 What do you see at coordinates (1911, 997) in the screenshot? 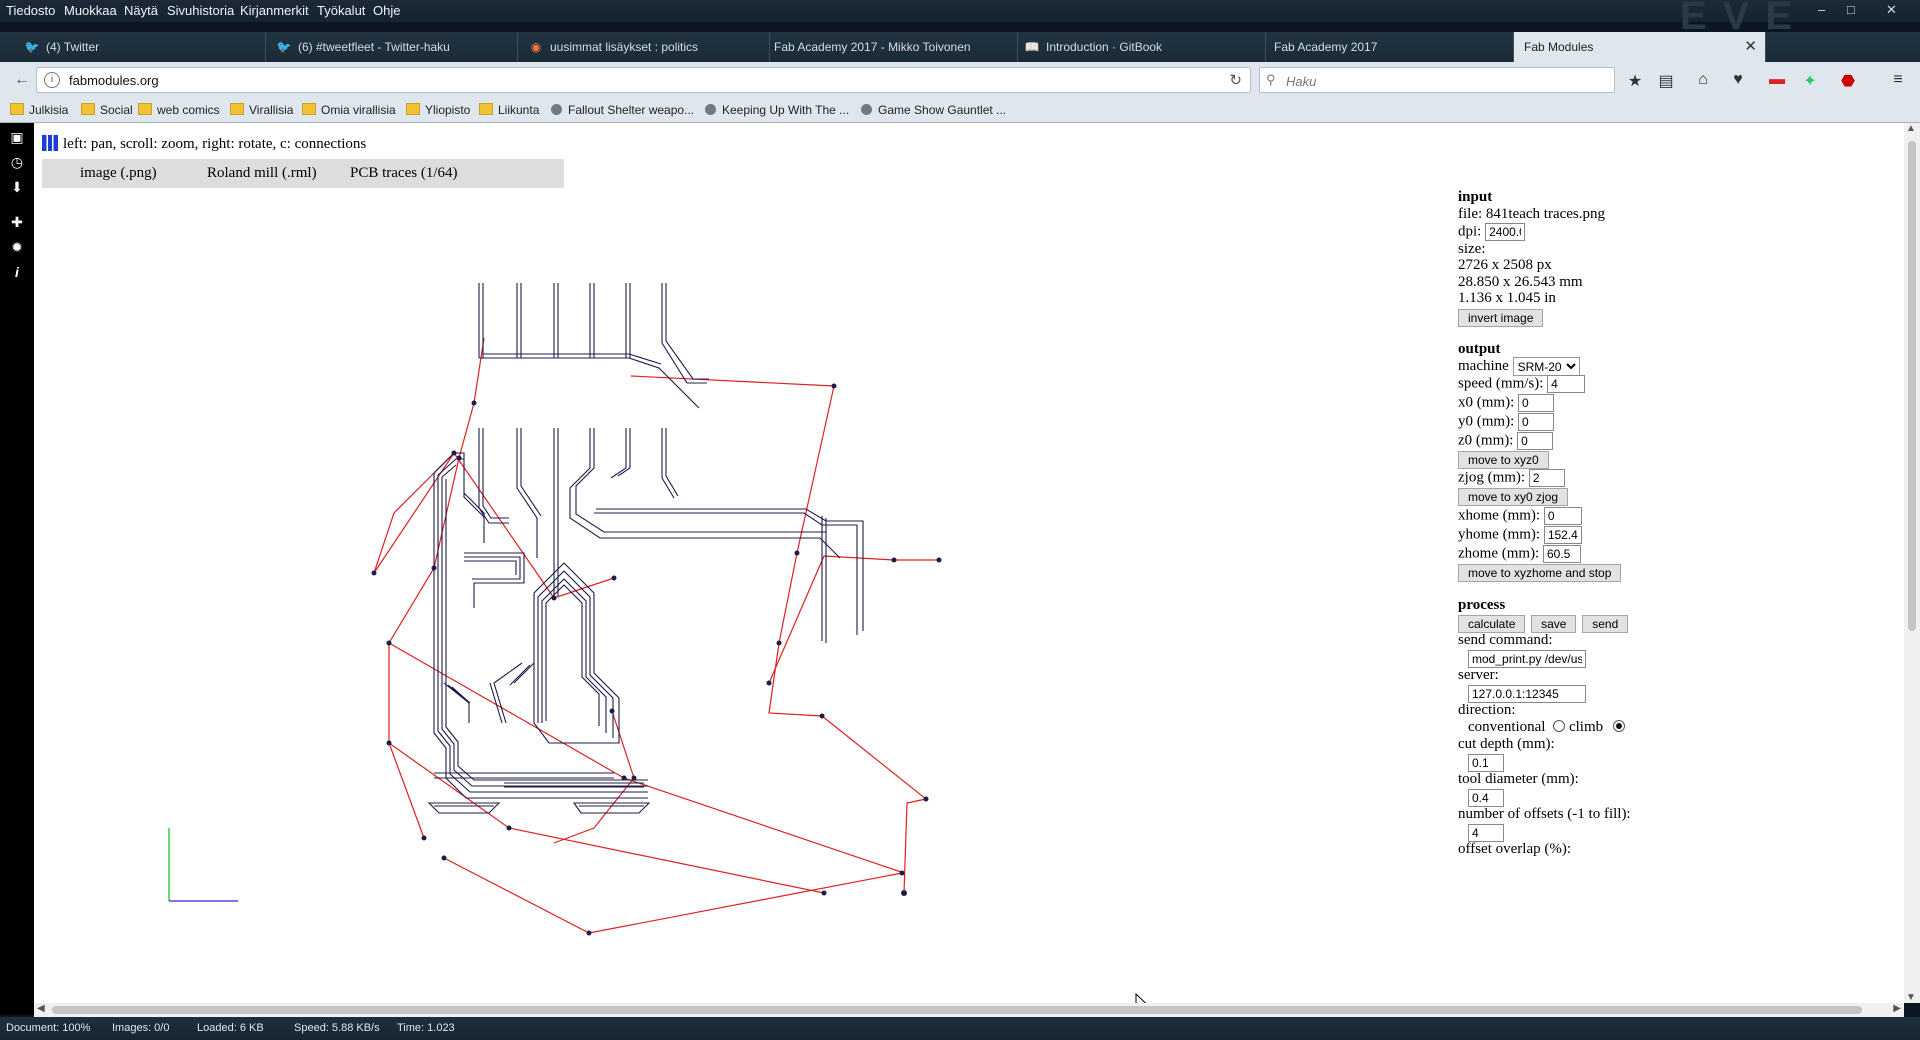
I see `scroll-down-arrow-icon: ▼` at bounding box center [1911, 997].